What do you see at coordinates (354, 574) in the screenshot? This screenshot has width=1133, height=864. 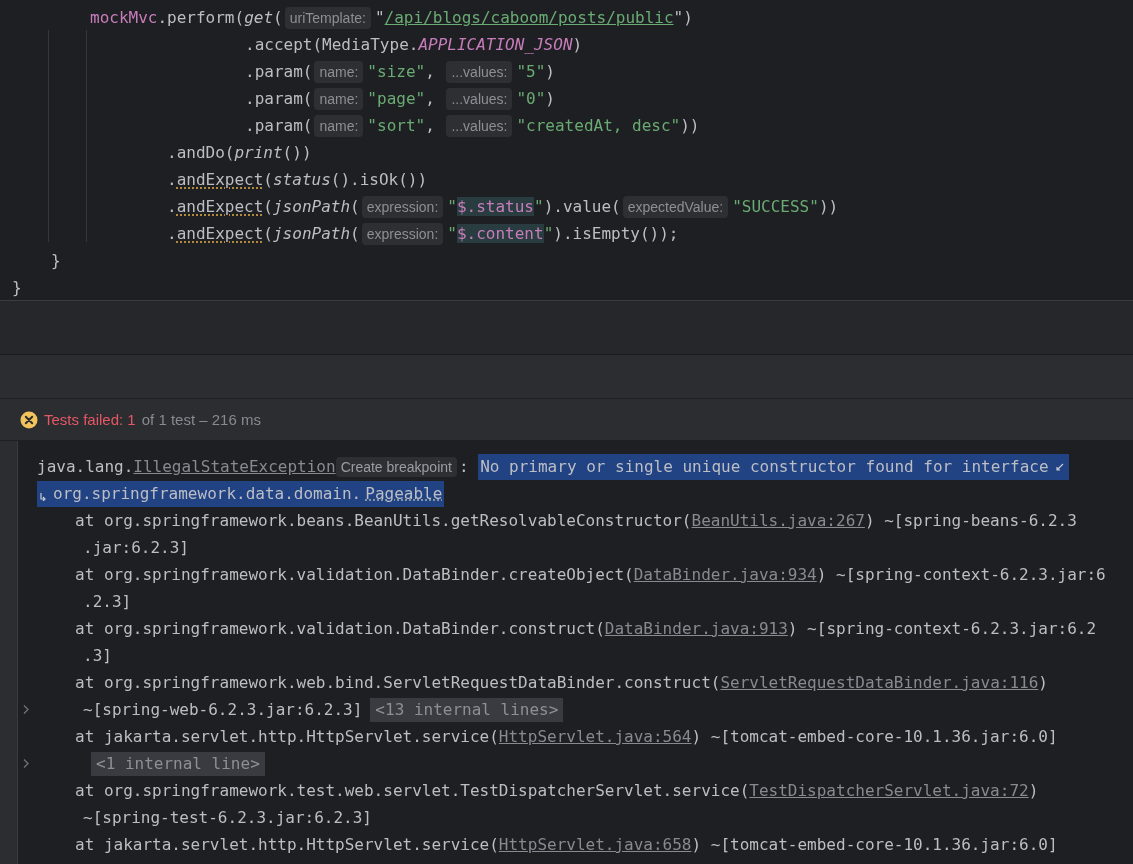 I see `console-text: at org.springframework.validation.DataBinder.createObject(` at bounding box center [354, 574].